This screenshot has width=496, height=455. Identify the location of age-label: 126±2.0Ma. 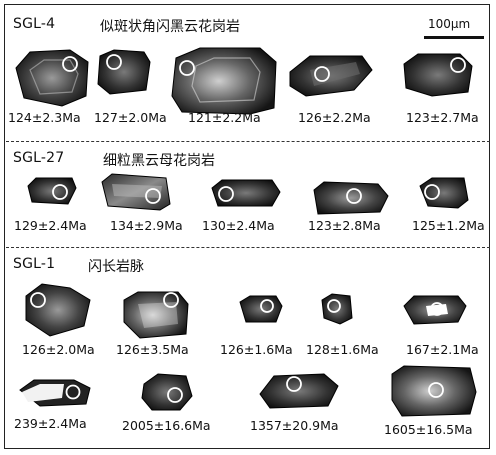
(58, 349).